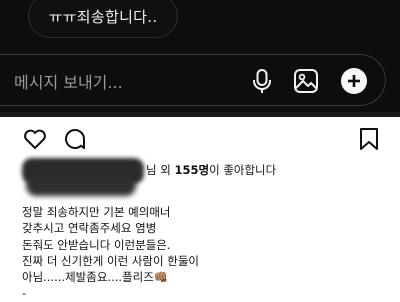  What do you see at coordinates (103, 19) in the screenshot?
I see `message-bubble: ㅠㅠ죄송합니다..` at bounding box center [103, 19].